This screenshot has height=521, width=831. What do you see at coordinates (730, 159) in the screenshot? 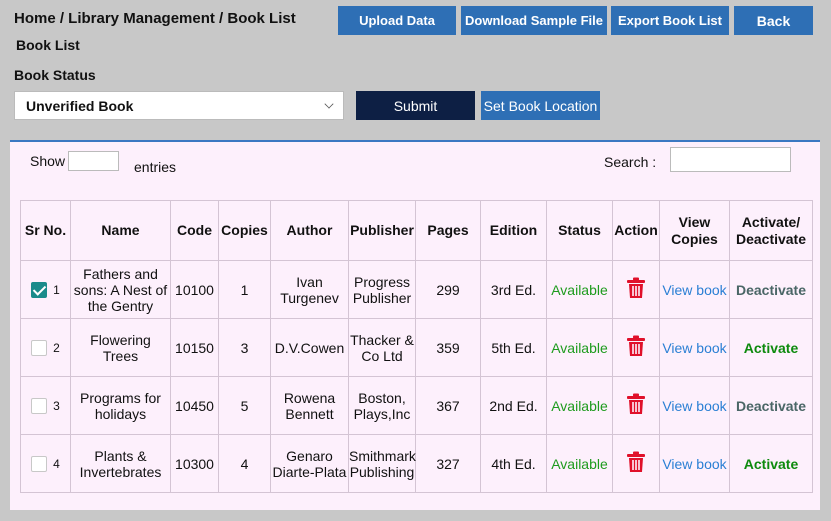
I see `search-input` at bounding box center [730, 159].